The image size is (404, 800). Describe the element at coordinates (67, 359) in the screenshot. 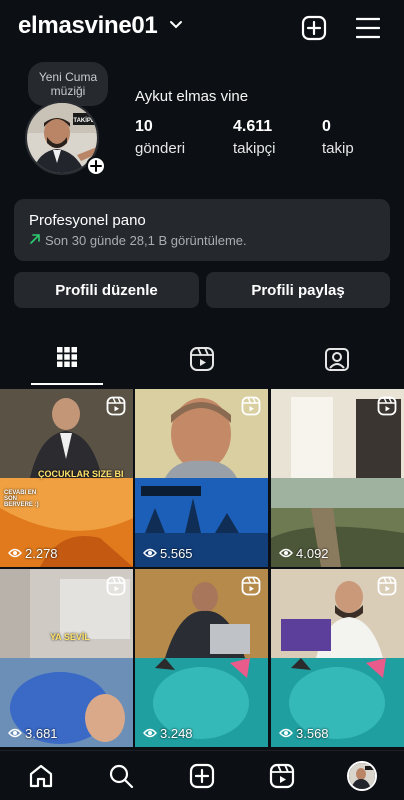

I see `grid-icon` at that location.